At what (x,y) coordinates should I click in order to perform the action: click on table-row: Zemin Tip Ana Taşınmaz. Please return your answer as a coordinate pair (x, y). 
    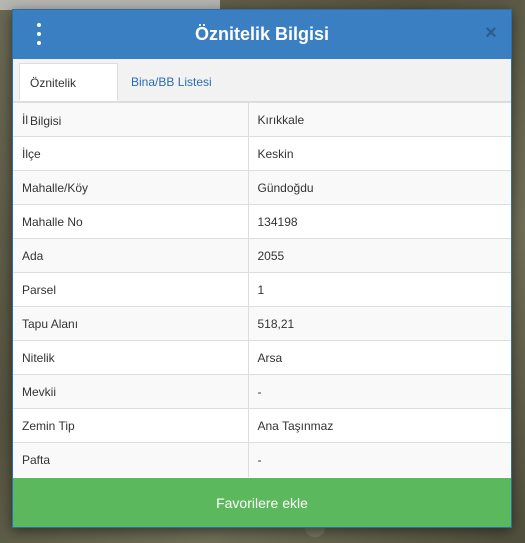
    Looking at the image, I should click on (262, 425).